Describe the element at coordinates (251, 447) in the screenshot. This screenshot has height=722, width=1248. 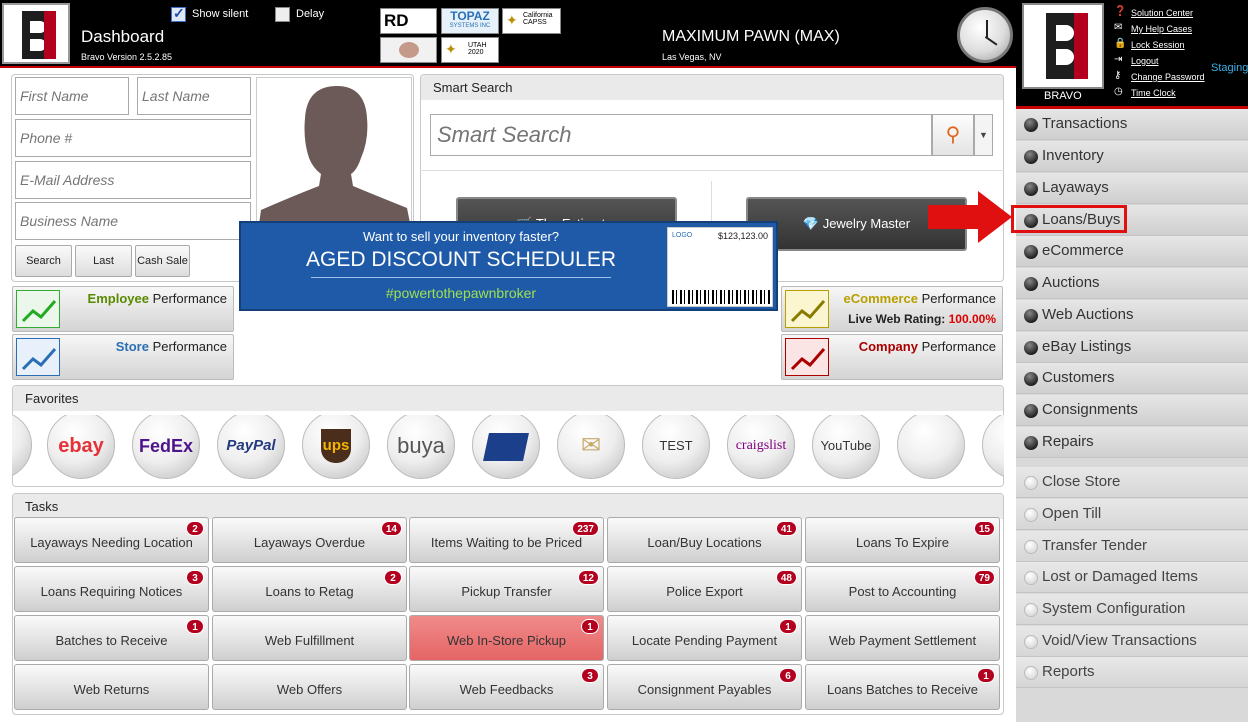
I see `favorite-paypal: PayPal` at that location.